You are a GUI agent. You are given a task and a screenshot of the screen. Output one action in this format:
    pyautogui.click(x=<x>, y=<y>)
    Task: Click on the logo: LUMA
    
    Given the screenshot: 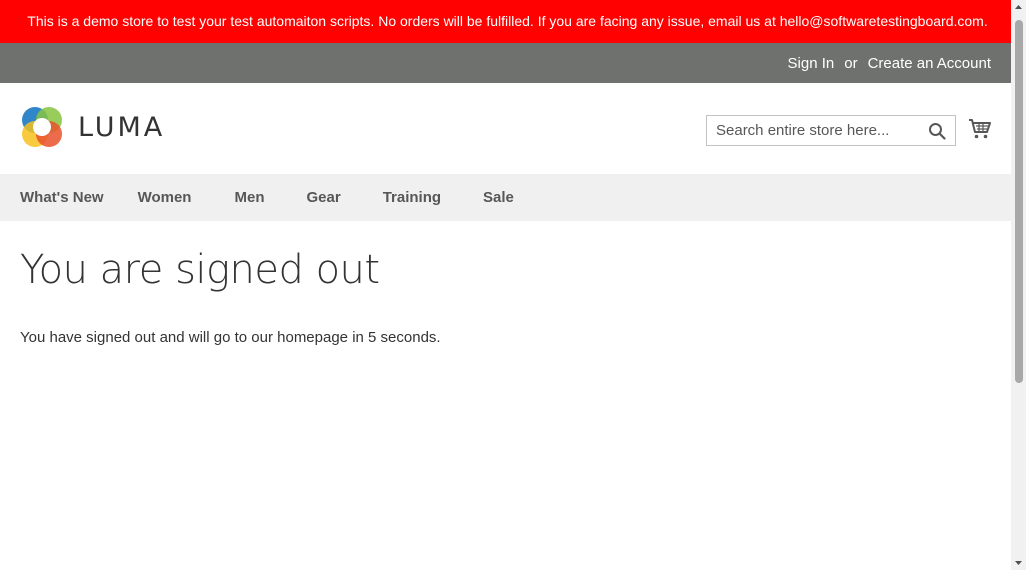 What is the action you would take?
    pyautogui.click(x=92, y=127)
    